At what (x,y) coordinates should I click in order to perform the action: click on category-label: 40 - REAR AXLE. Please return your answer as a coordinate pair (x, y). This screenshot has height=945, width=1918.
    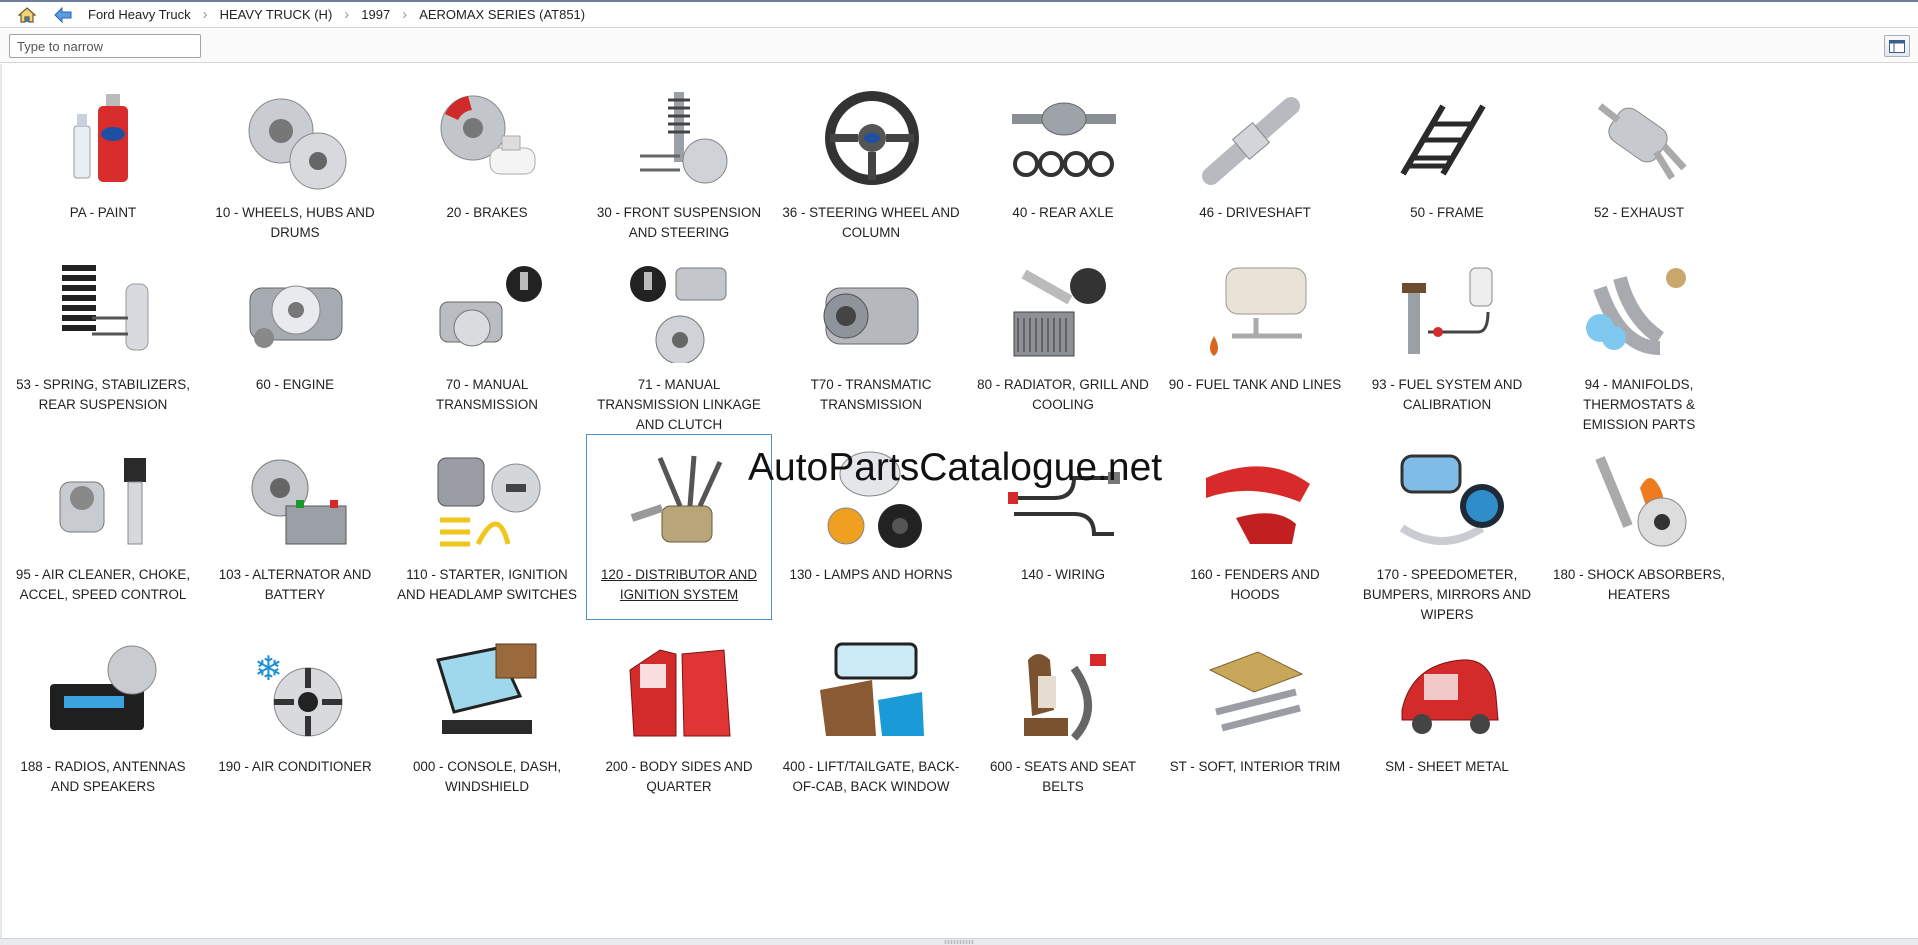
    Looking at the image, I should click on (1063, 212).